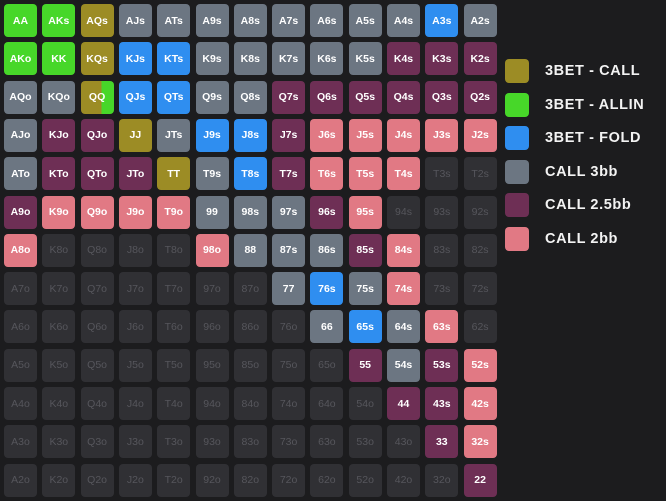  Describe the element at coordinates (97, 20) in the screenshot. I see `hand-cell: AQs` at that location.